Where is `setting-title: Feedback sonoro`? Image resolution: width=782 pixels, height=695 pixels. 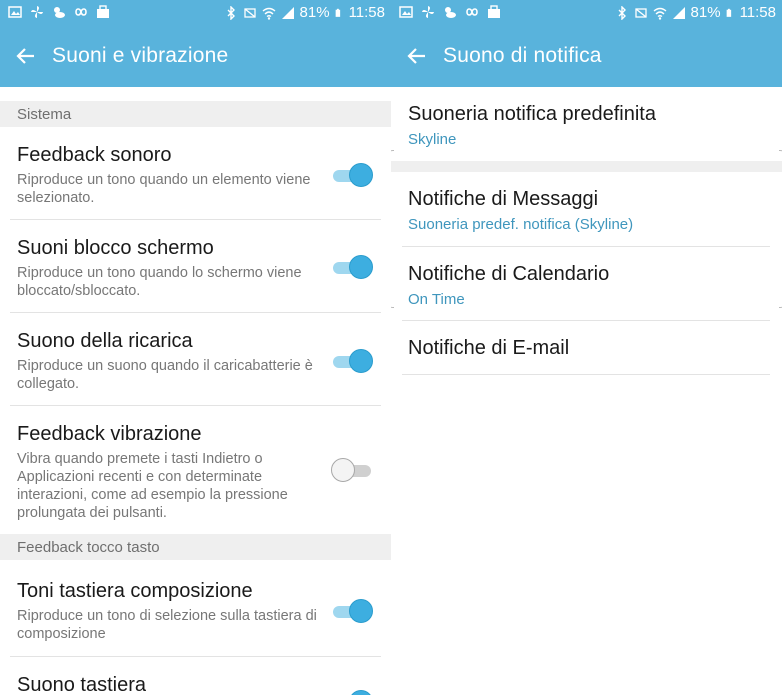
setting-title: Feedback sonoro is located at coordinates (94, 155).